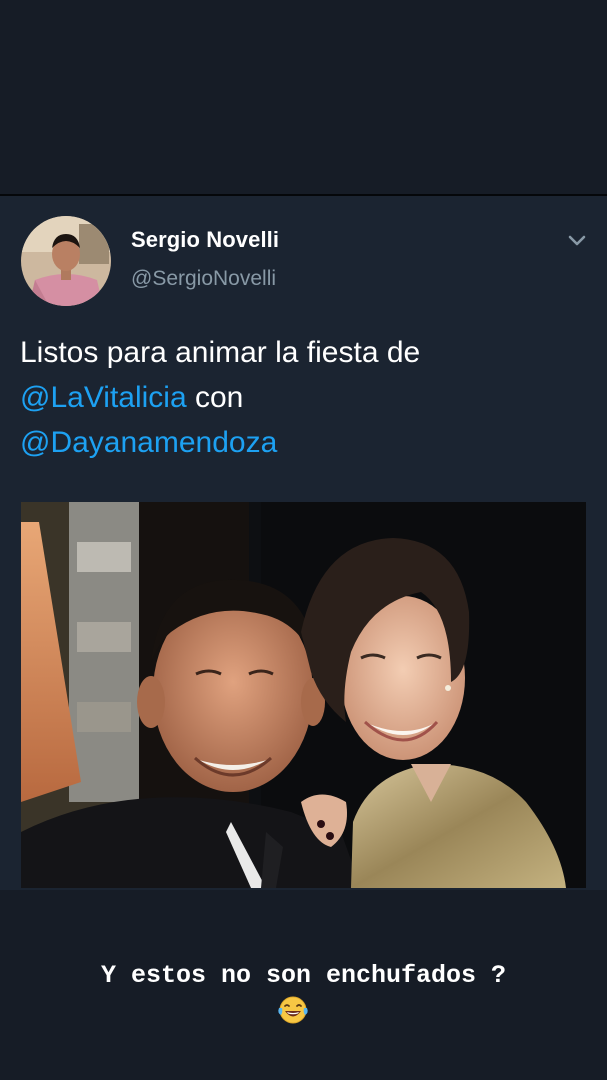  What do you see at coordinates (293, 1010) in the screenshot?
I see `laughing-emoji-icon` at bounding box center [293, 1010].